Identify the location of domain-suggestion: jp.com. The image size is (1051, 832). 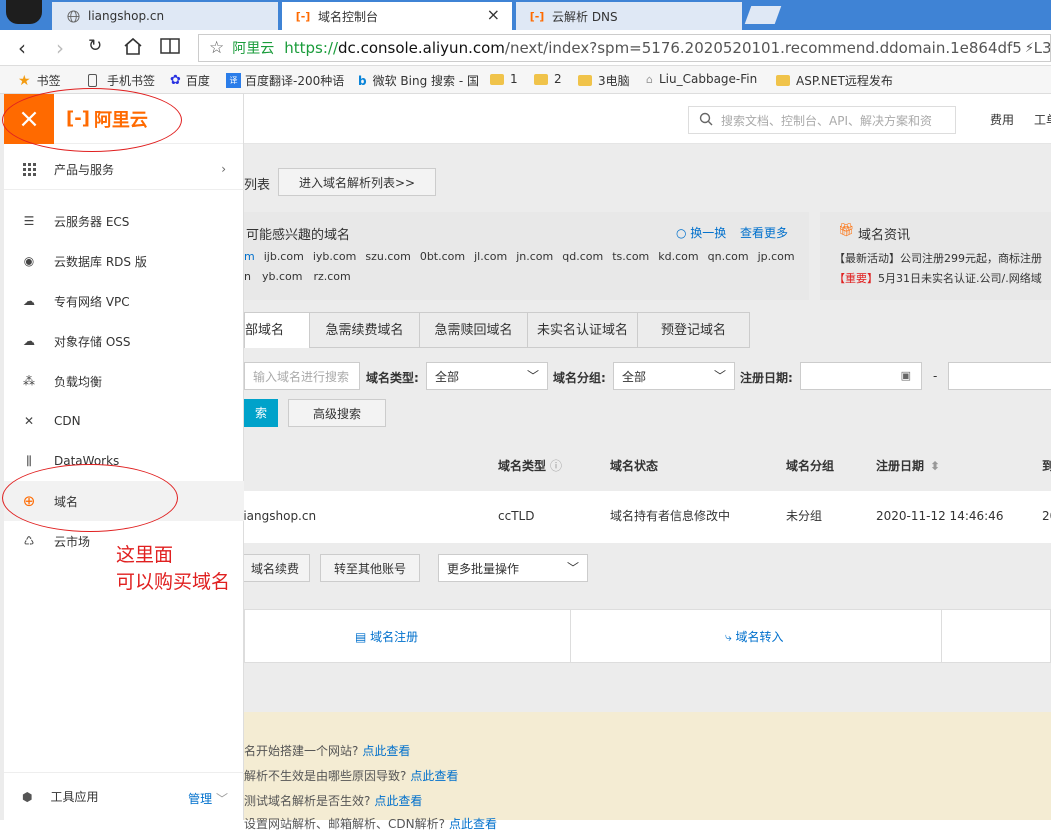
(776, 256).